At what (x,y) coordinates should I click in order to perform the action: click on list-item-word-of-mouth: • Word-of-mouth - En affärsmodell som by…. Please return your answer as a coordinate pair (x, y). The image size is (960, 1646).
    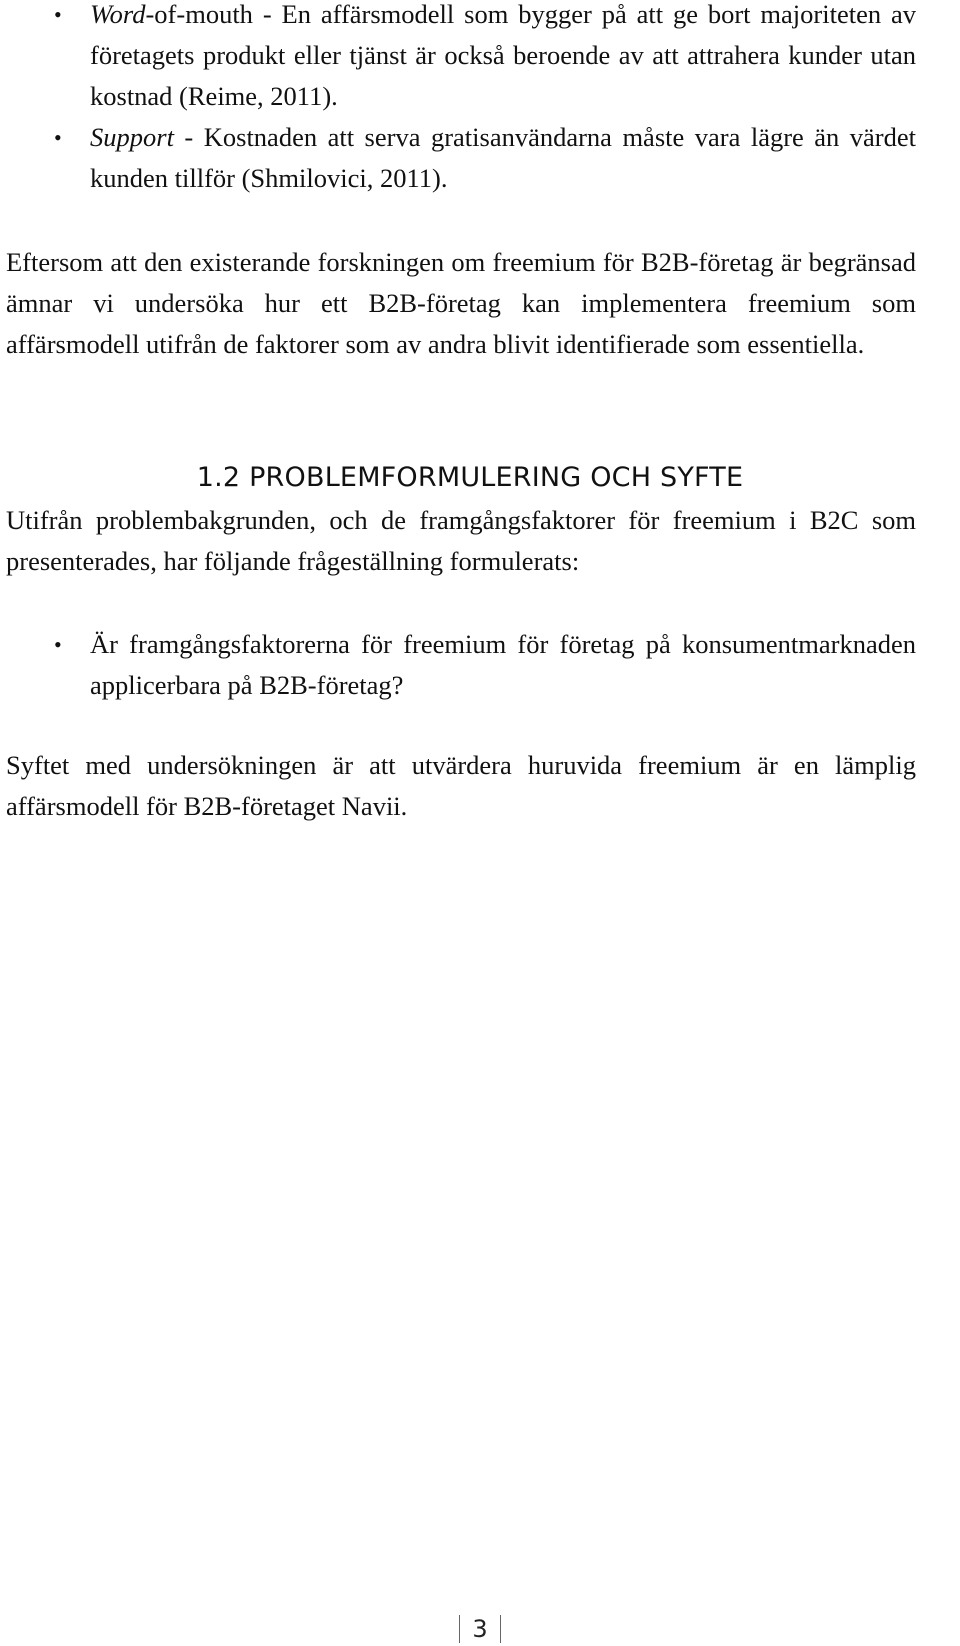
    Looking at the image, I should click on (461, 58).